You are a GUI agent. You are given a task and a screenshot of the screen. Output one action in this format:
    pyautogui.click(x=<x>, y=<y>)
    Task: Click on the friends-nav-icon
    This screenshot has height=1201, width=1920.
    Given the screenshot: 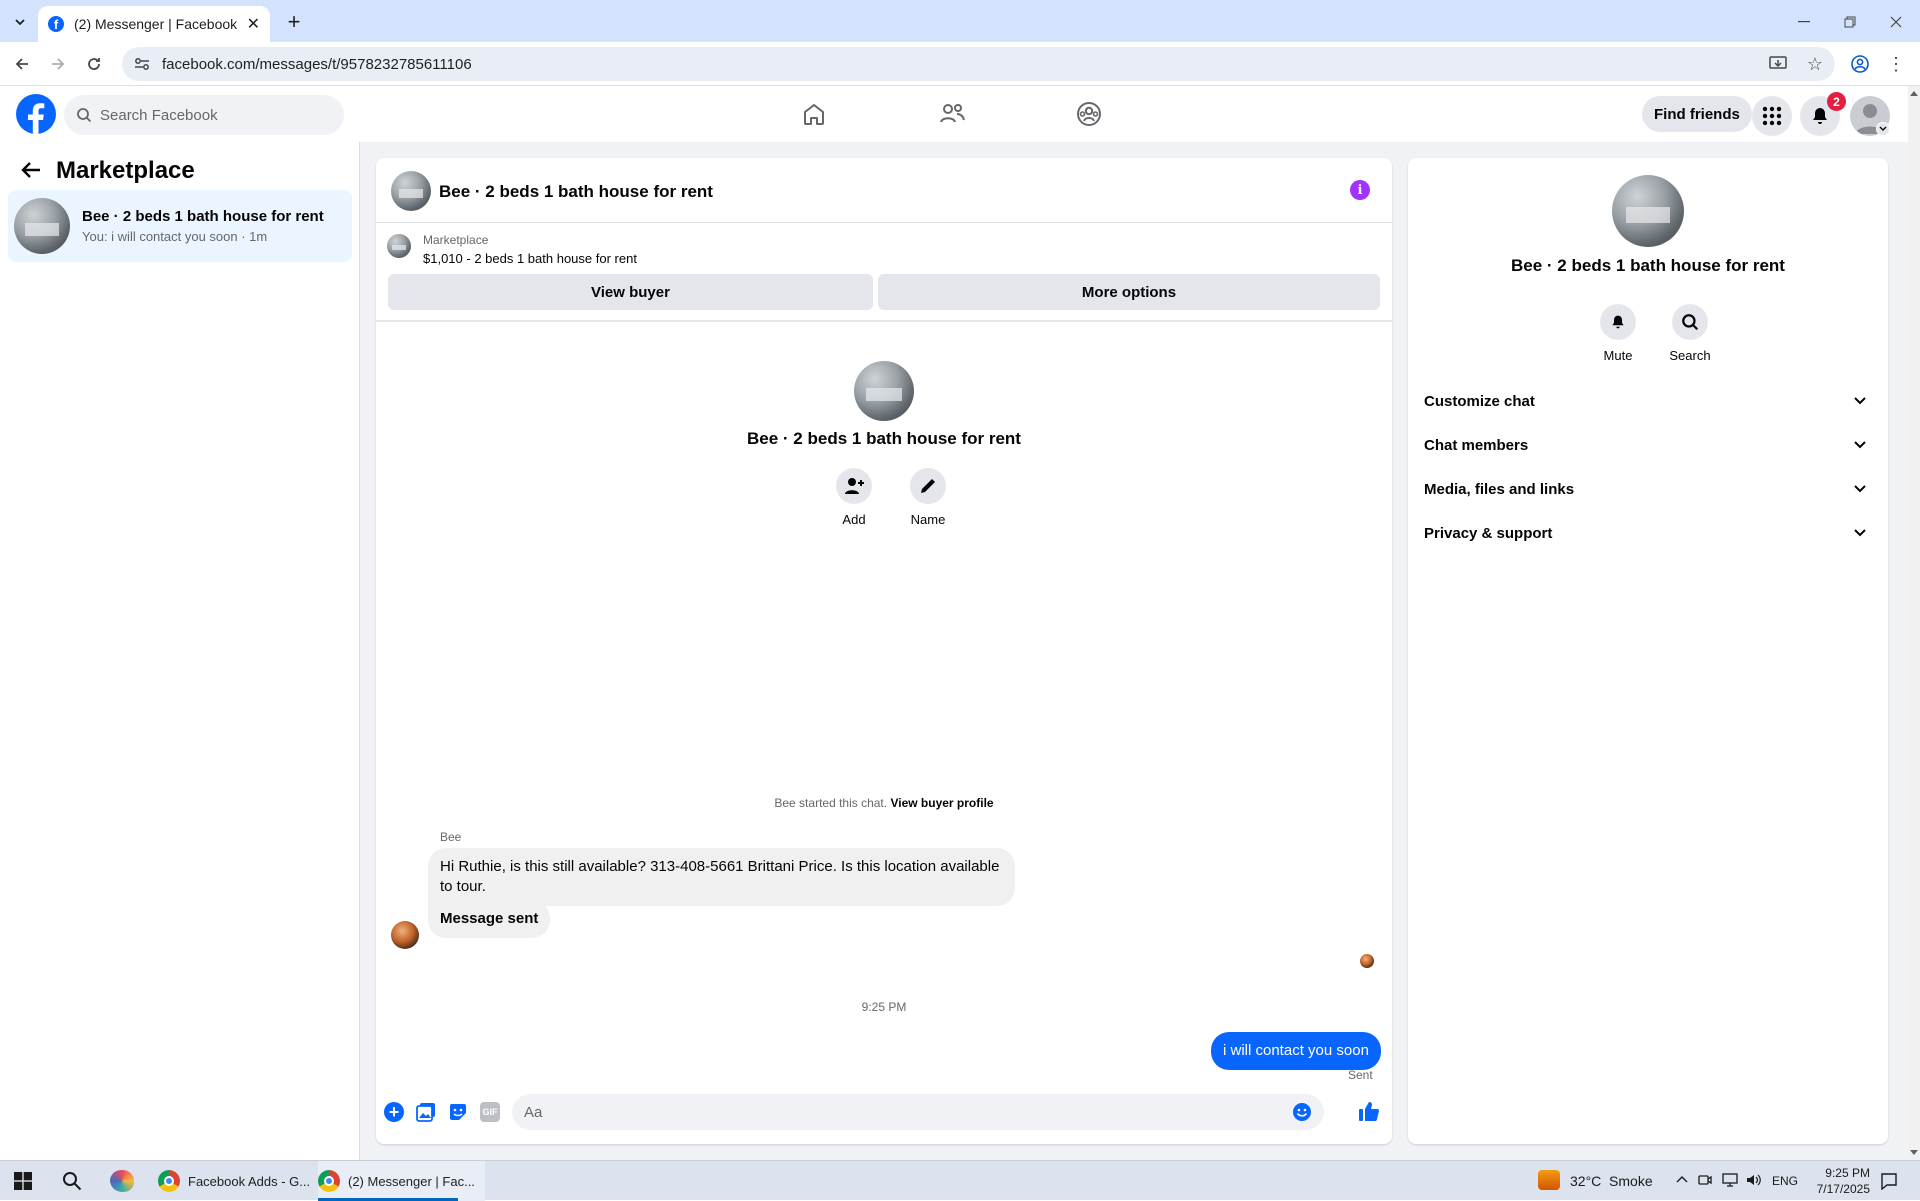 What is the action you would take?
    pyautogui.click(x=952, y=114)
    